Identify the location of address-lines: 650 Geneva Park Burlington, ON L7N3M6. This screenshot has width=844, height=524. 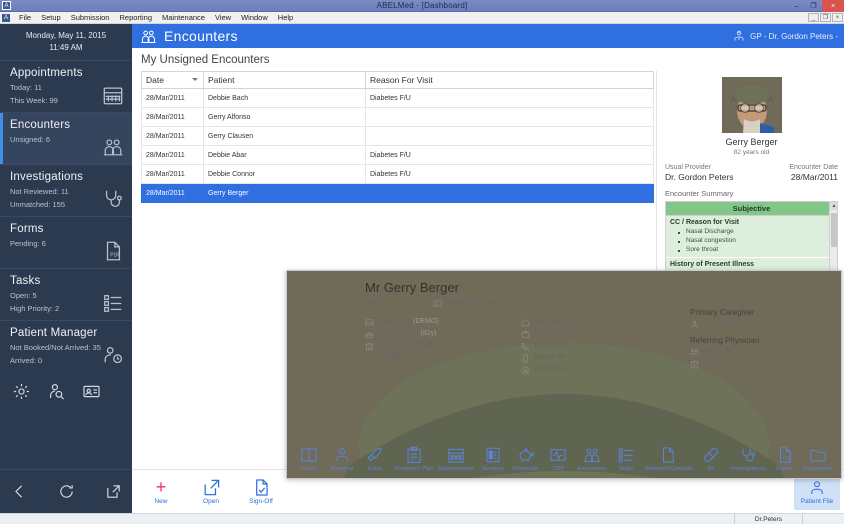
(405, 352).